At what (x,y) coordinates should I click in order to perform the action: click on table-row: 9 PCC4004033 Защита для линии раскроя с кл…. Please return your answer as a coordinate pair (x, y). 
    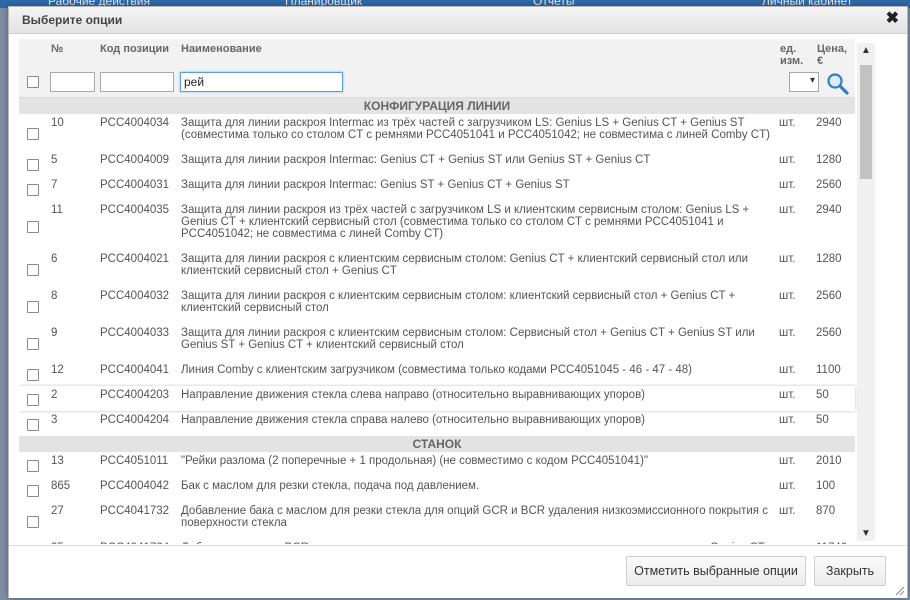
    Looking at the image, I should click on (437, 342).